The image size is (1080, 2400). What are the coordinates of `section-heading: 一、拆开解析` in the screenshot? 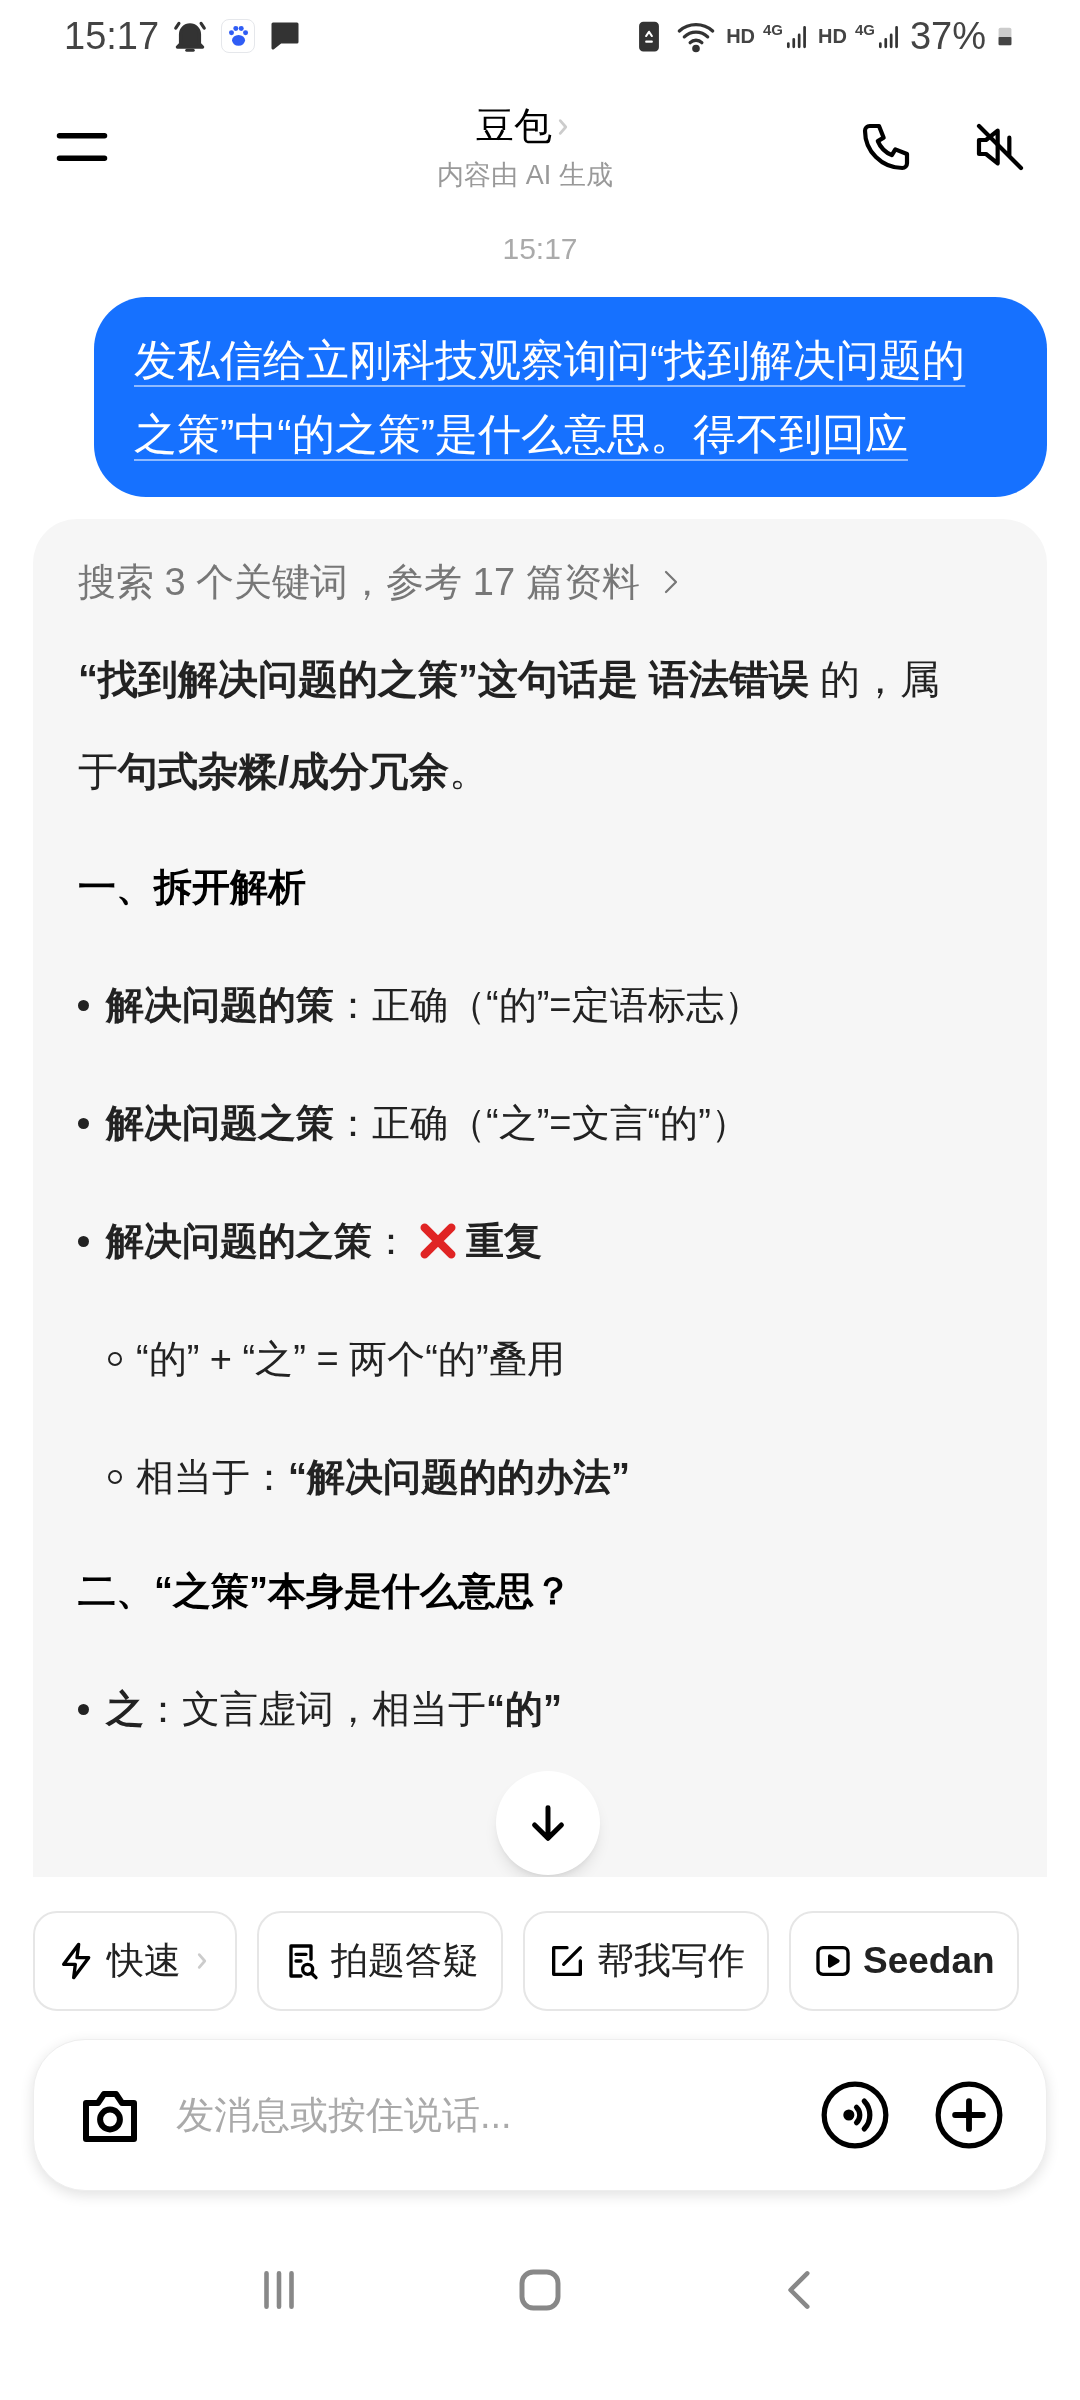 It's located at (192, 887).